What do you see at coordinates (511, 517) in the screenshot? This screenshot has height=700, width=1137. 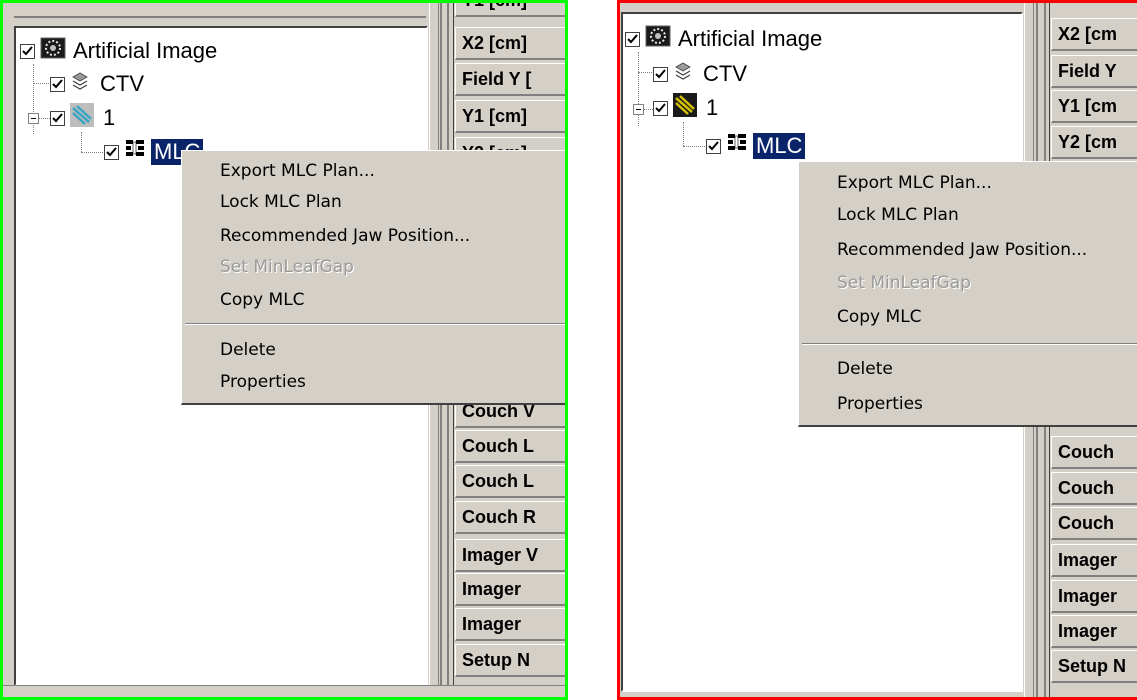 I see `property-label: Couch R` at bounding box center [511, 517].